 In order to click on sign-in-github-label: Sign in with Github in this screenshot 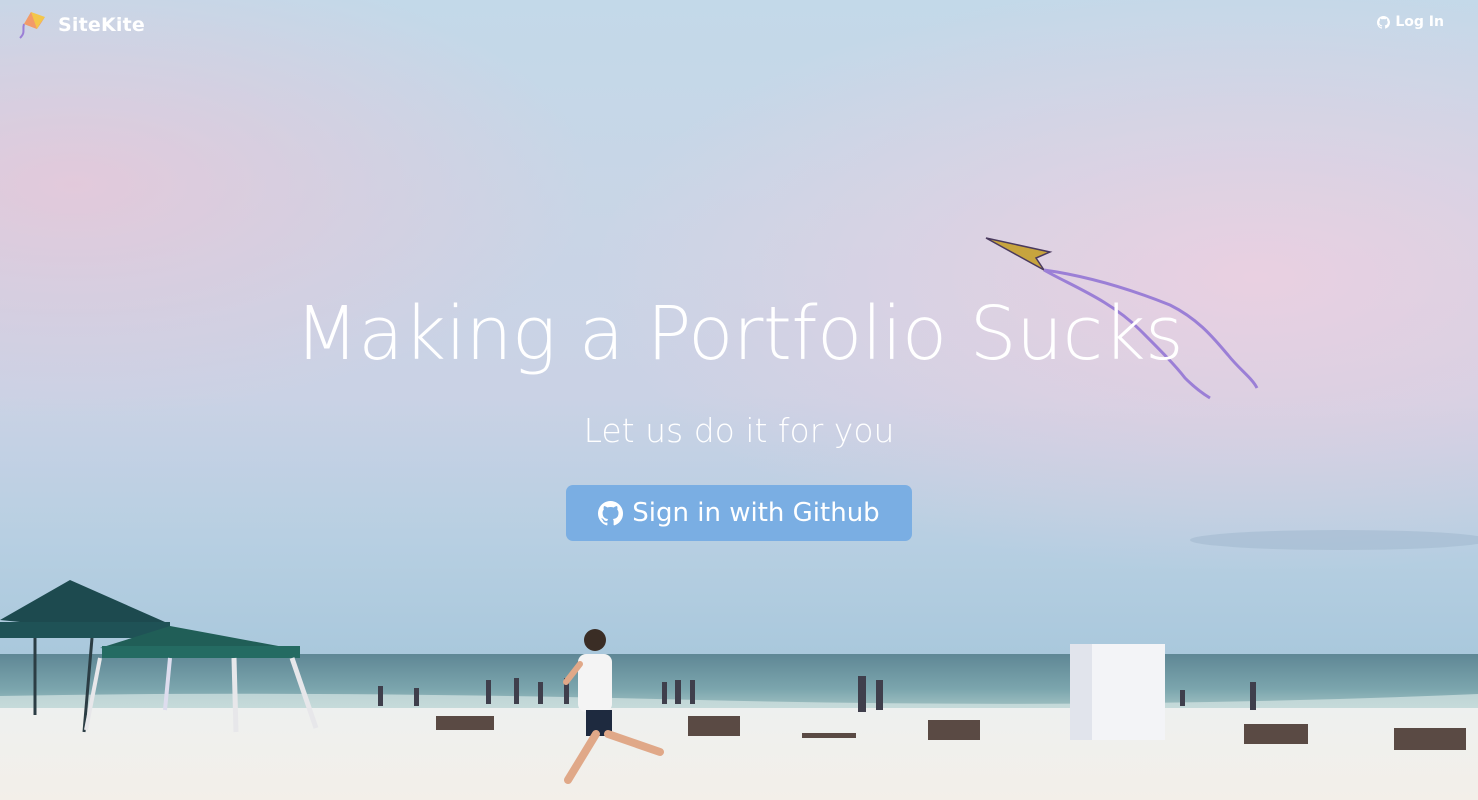, I will do `click(756, 513)`.